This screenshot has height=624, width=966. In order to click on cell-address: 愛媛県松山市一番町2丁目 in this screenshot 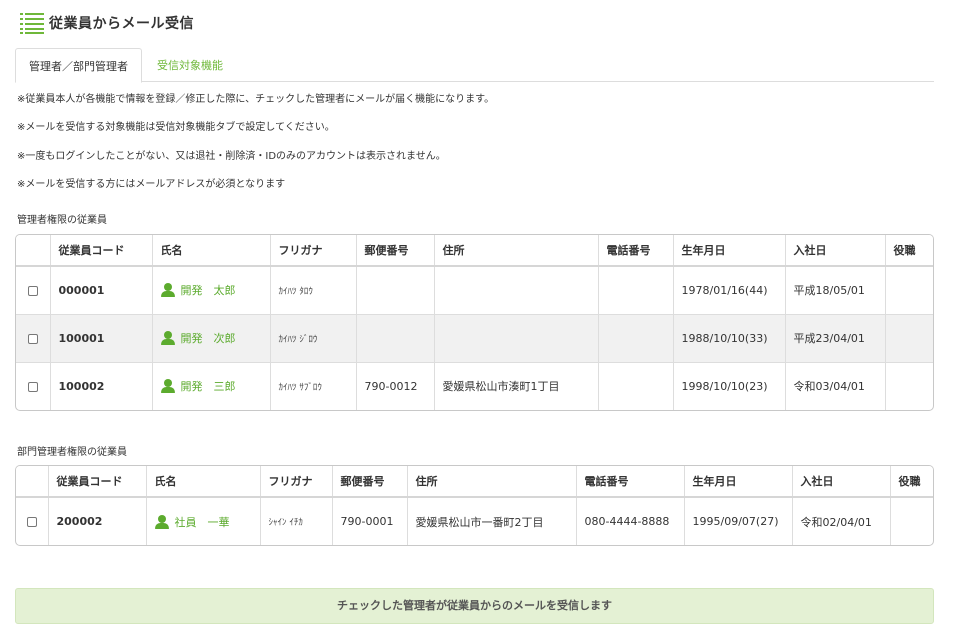, I will do `click(492, 521)`.